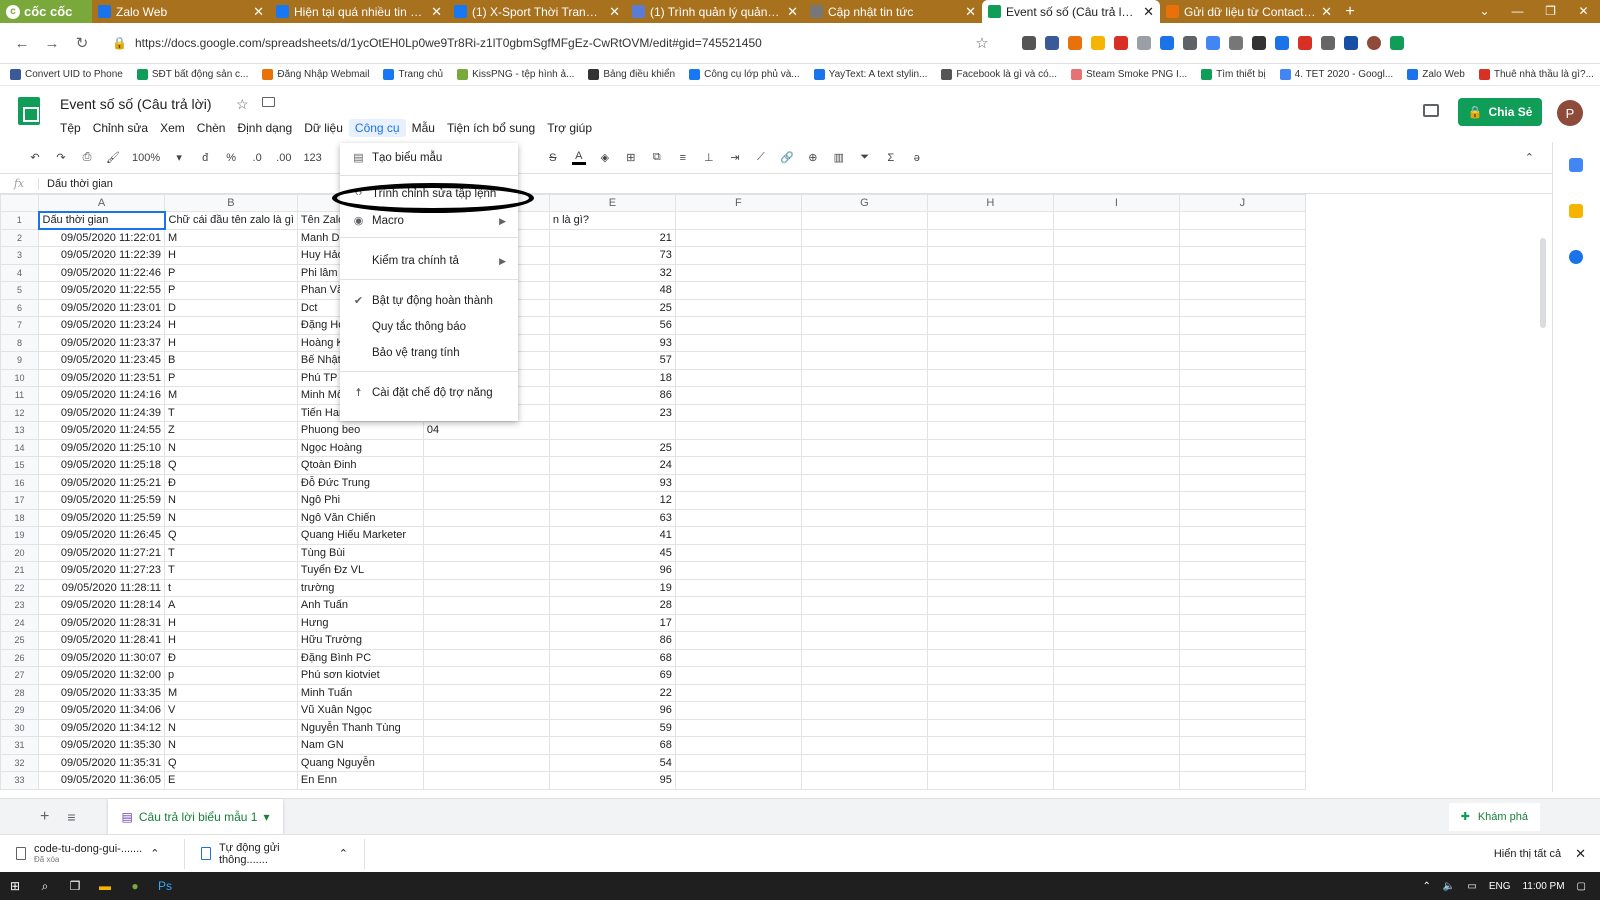 The width and height of the screenshot is (1600, 900). I want to click on tasks-icon, so click(1576, 257).